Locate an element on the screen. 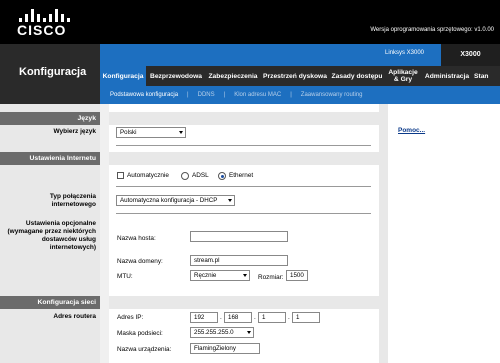 Image resolution: width=500 pixels, height=363 pixels. section-header-language: Język is located at coordinates (50, 118).